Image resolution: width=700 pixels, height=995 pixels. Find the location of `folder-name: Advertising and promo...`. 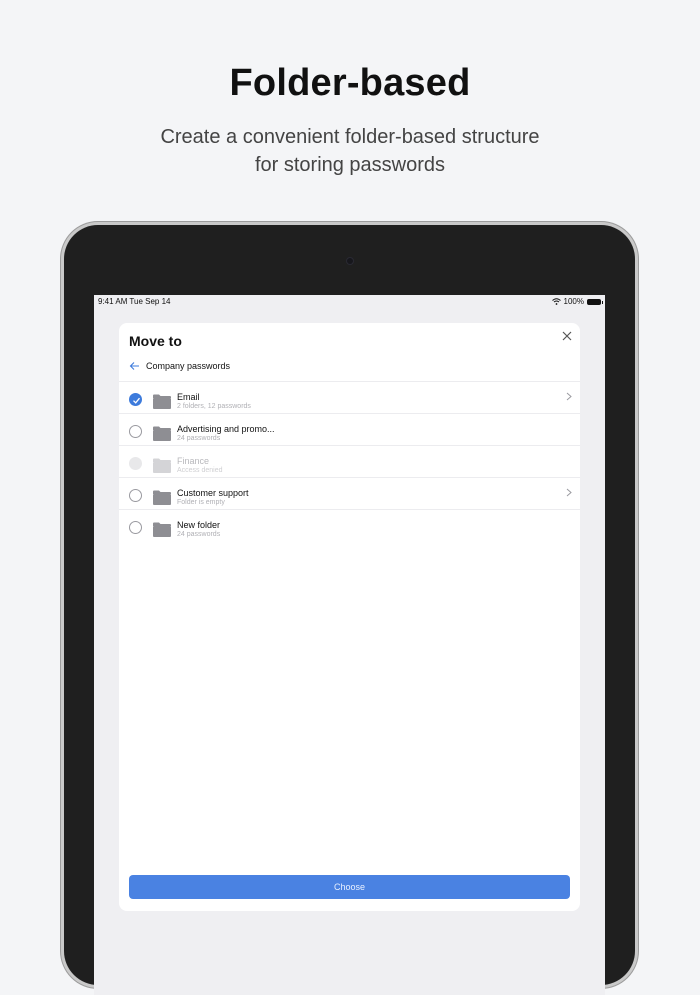

folder-name: Advertising and promo... is located at coordinates (226, 429).